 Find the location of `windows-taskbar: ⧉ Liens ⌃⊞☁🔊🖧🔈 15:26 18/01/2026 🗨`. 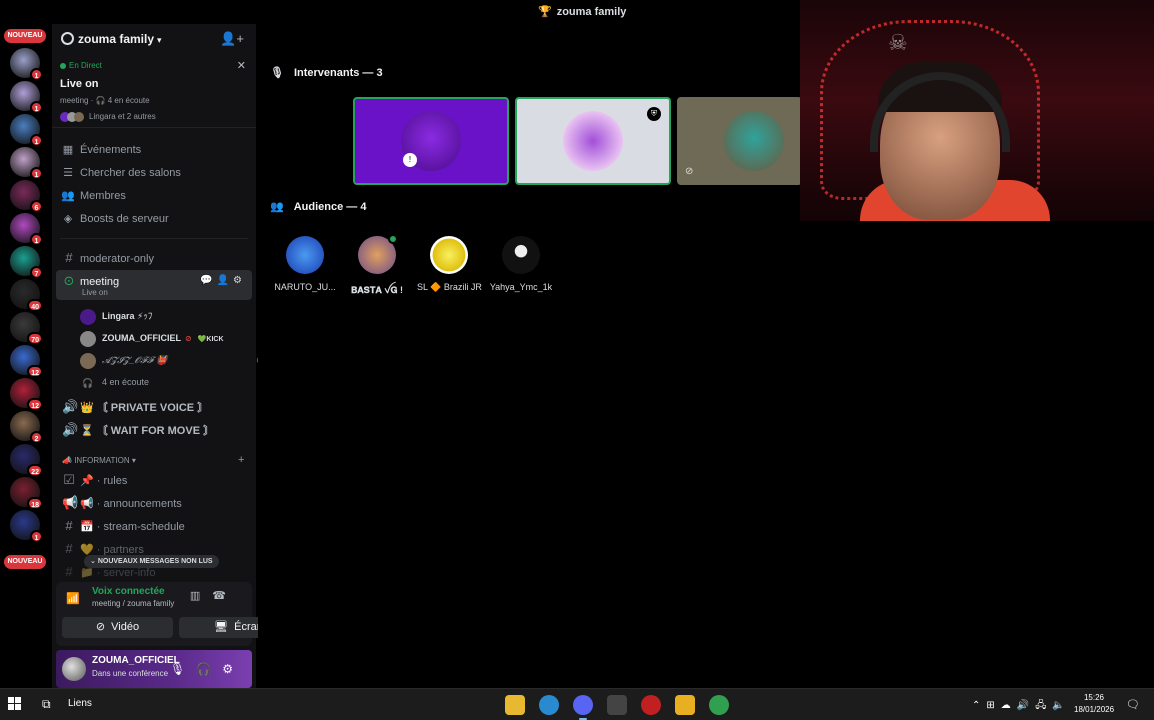

windows-taskbar: ⧉ Liens ⌃⊞☁🔊🖧🔈 15:26 18/01/2026 🗨 is located at coordinates (577, 704).